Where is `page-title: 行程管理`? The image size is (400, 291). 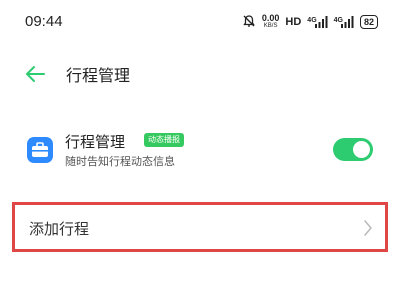
page-title: 行程管理 is located at coordinates (98, 75).